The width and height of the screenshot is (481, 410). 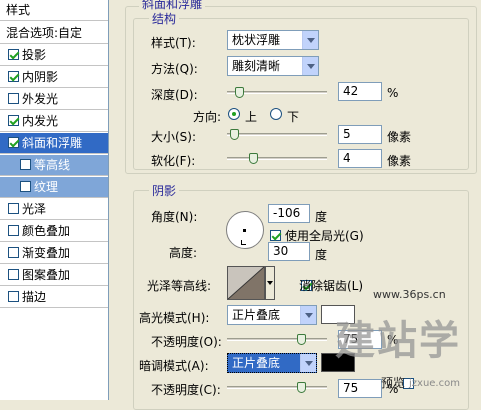 I want to click on style-item: 外发光, so click(x=54, y=99).